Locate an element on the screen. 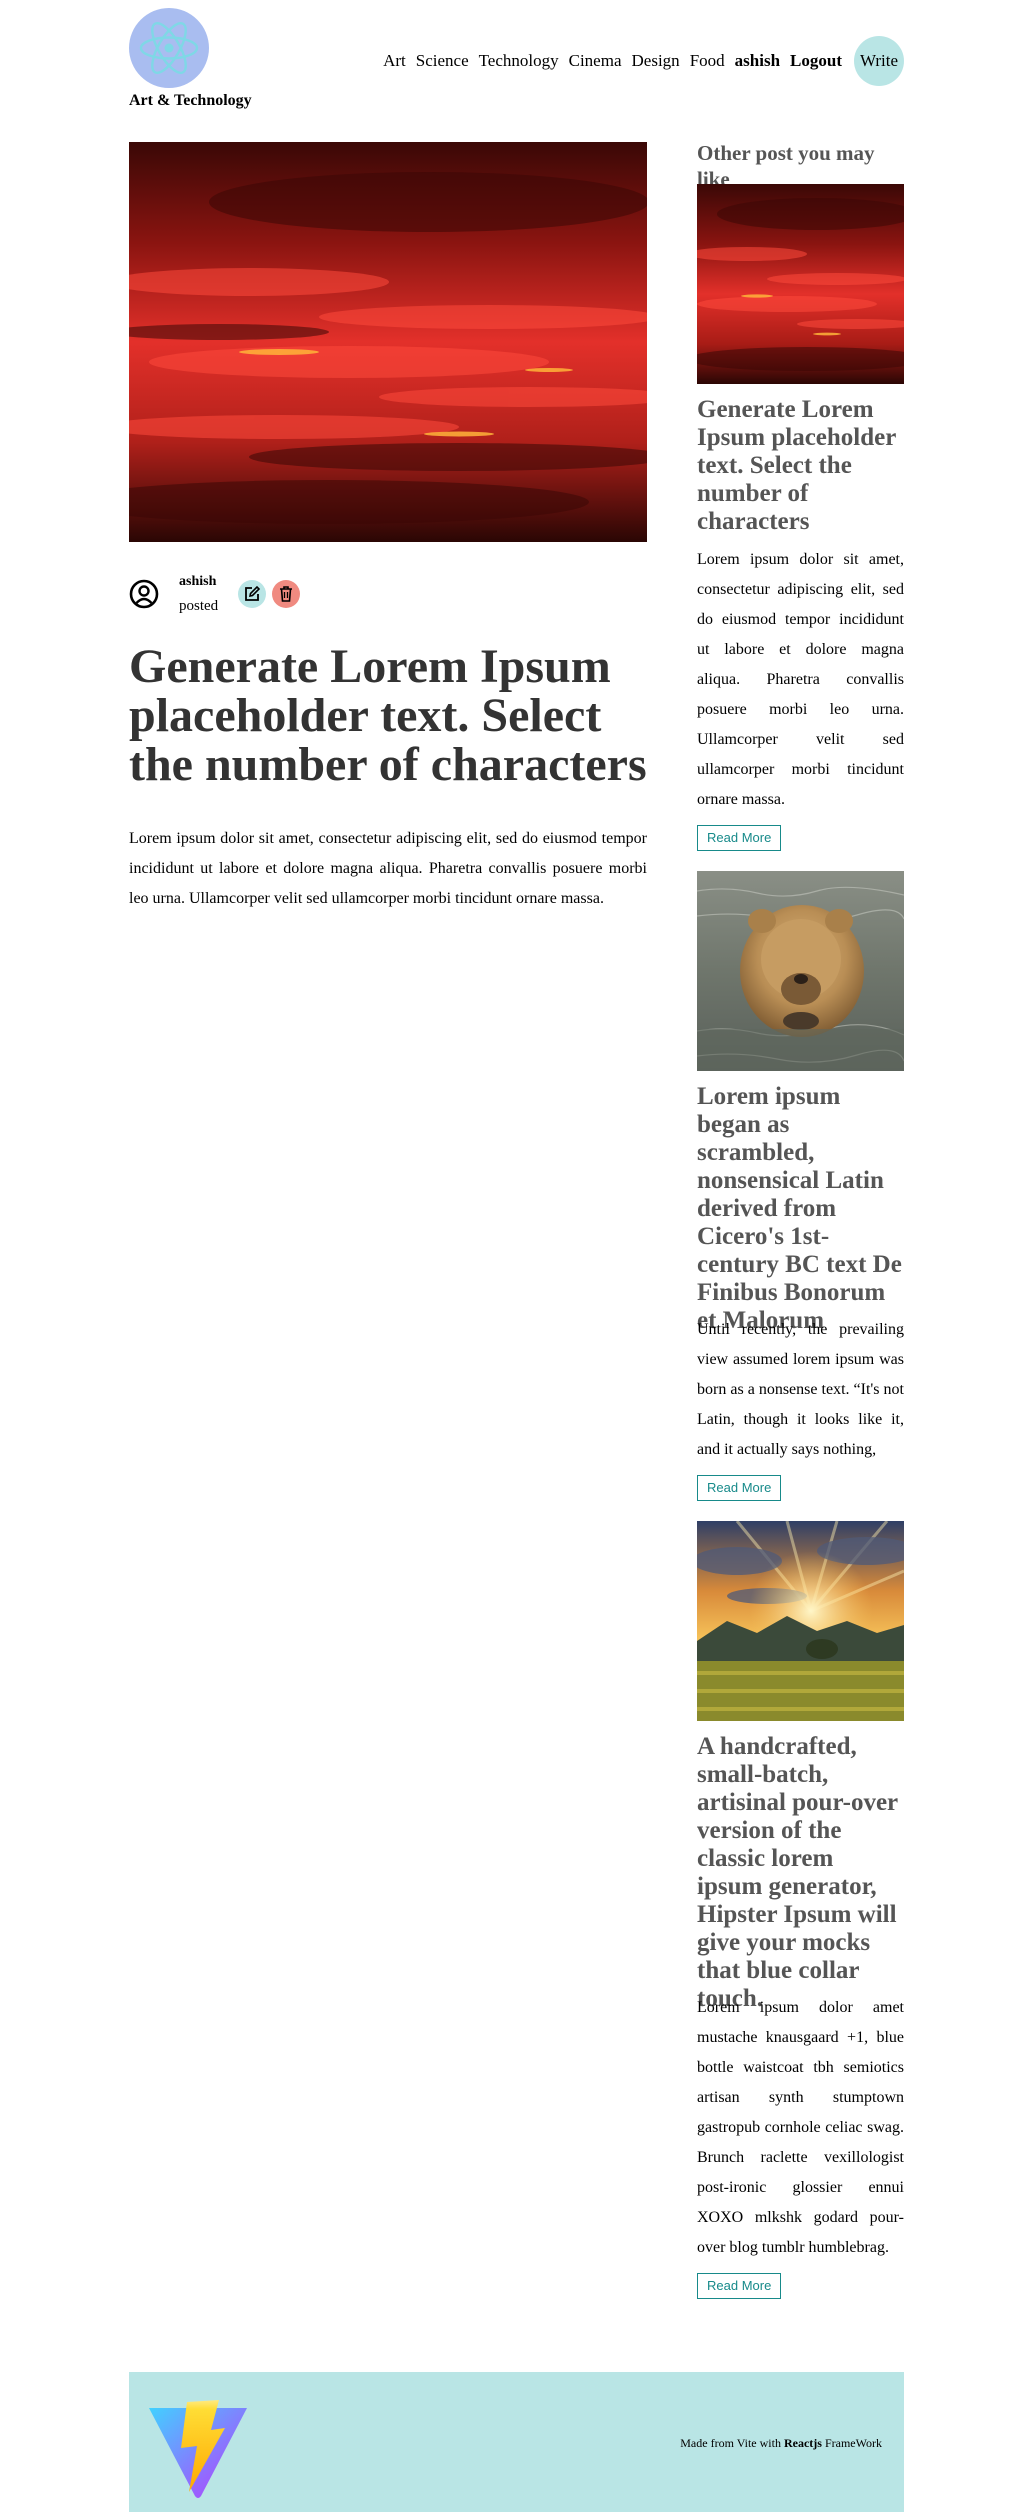 The width and height of the screenshot is (1033, 2512). delete-button is located at coordinates (286, 594).